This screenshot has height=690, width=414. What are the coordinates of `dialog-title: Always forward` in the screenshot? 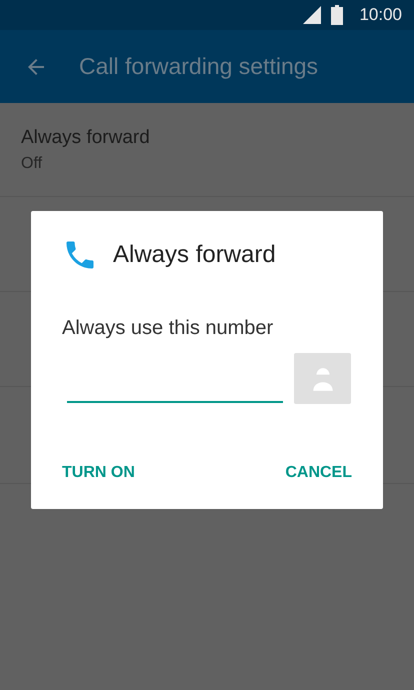 It's located at (194, 255).